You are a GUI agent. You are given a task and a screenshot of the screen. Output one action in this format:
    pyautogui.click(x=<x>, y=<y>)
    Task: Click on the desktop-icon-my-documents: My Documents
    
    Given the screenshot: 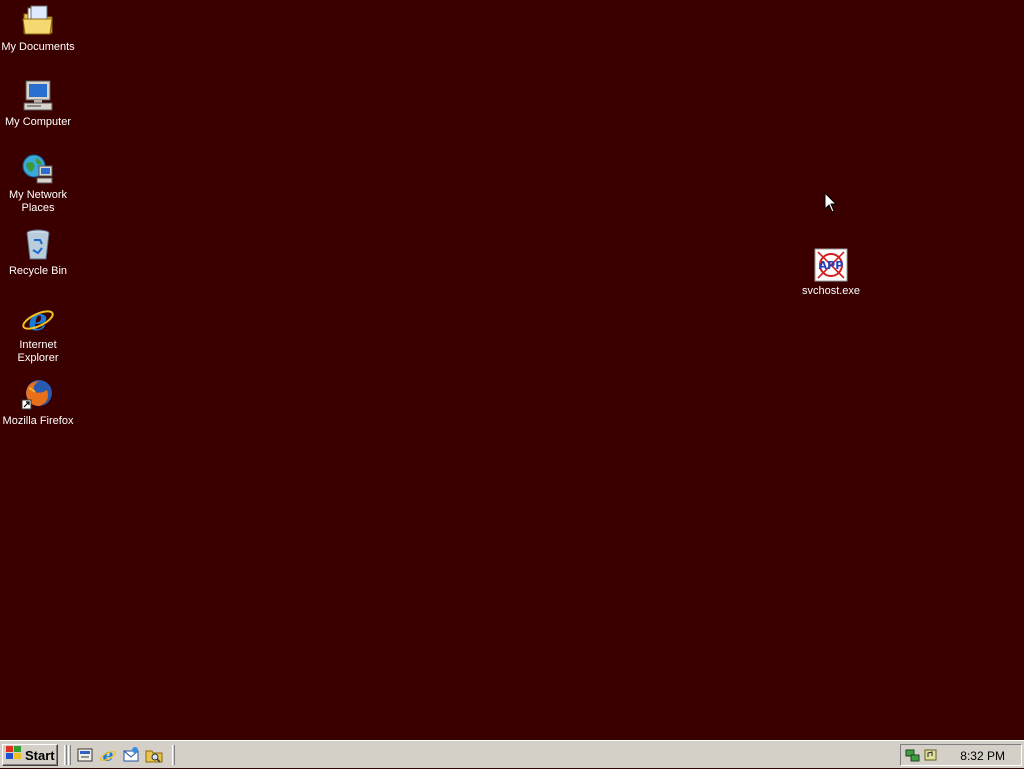 What is the action you would take?
    pyautogui.click(x=38, y=29)
    